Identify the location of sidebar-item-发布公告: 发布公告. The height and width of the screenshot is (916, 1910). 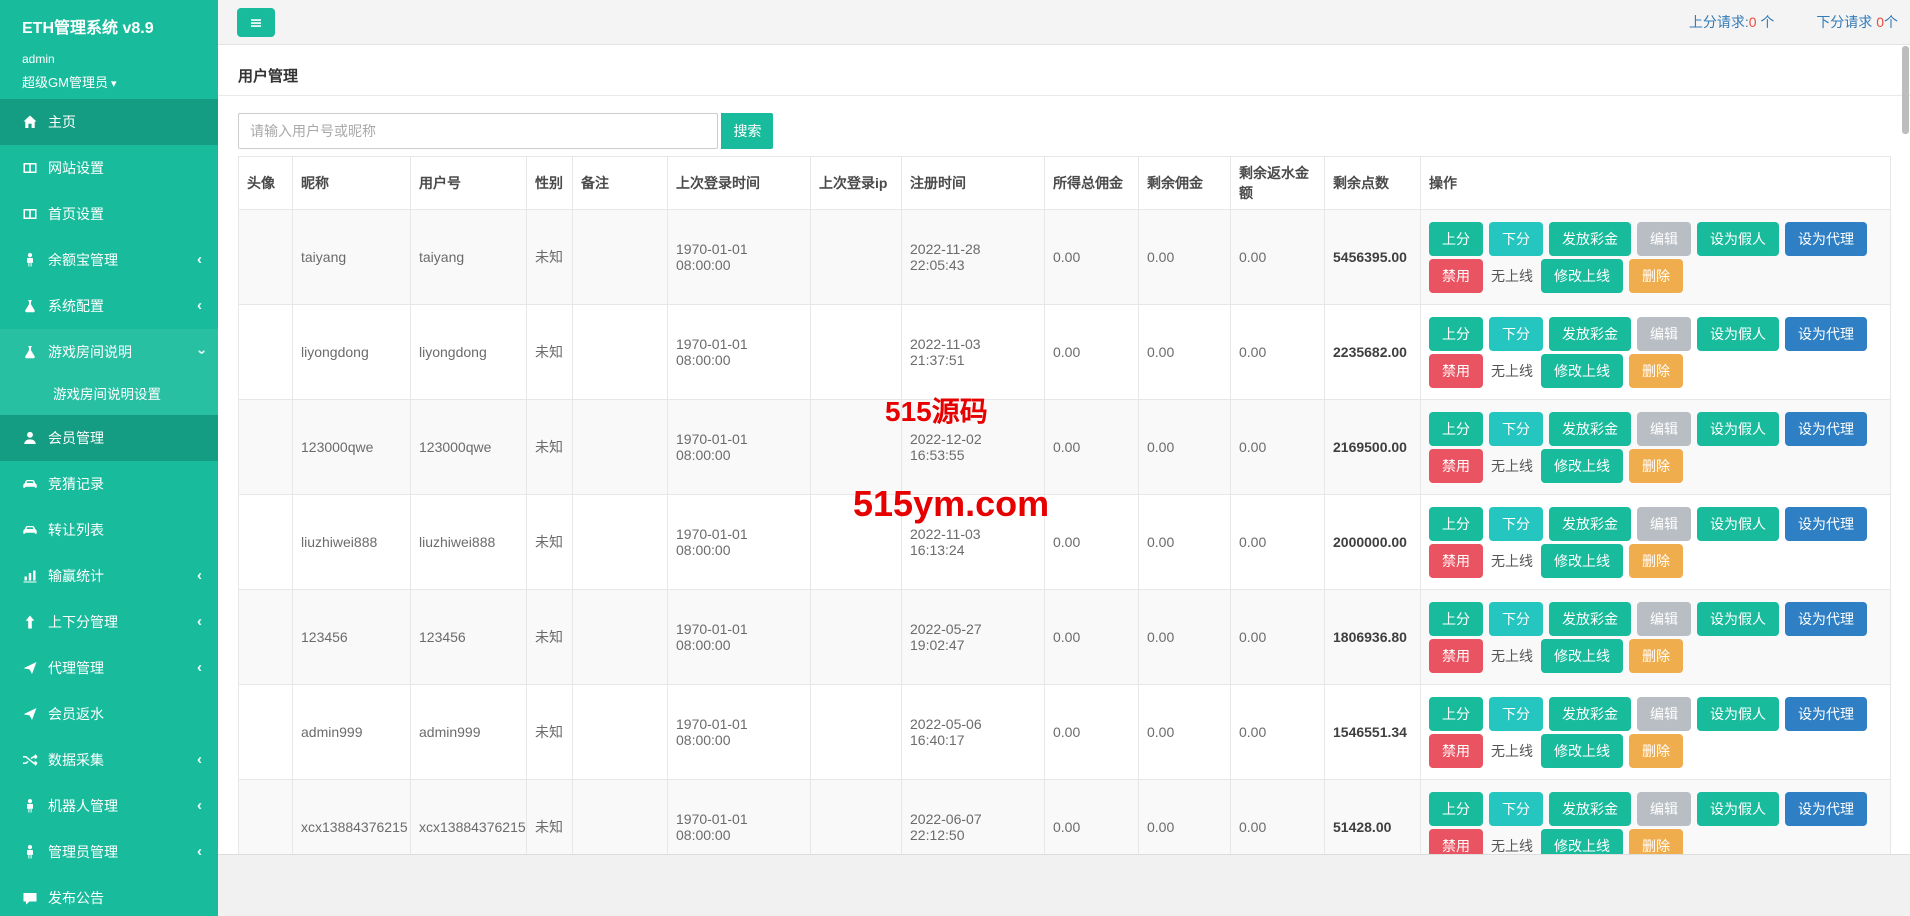
(109, 895).